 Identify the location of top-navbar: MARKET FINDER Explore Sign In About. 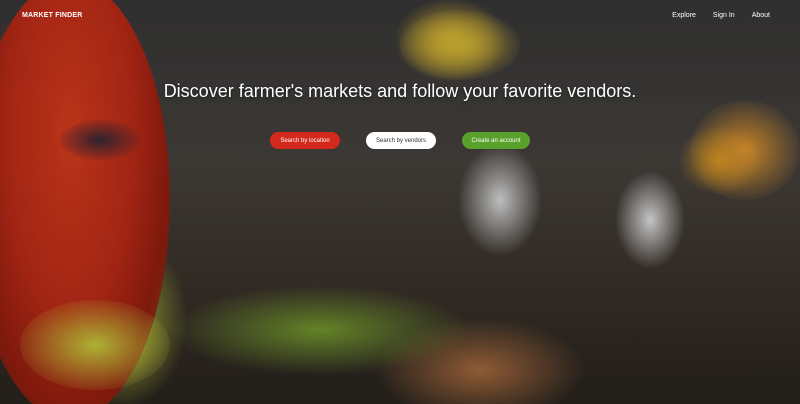
(400, 17).